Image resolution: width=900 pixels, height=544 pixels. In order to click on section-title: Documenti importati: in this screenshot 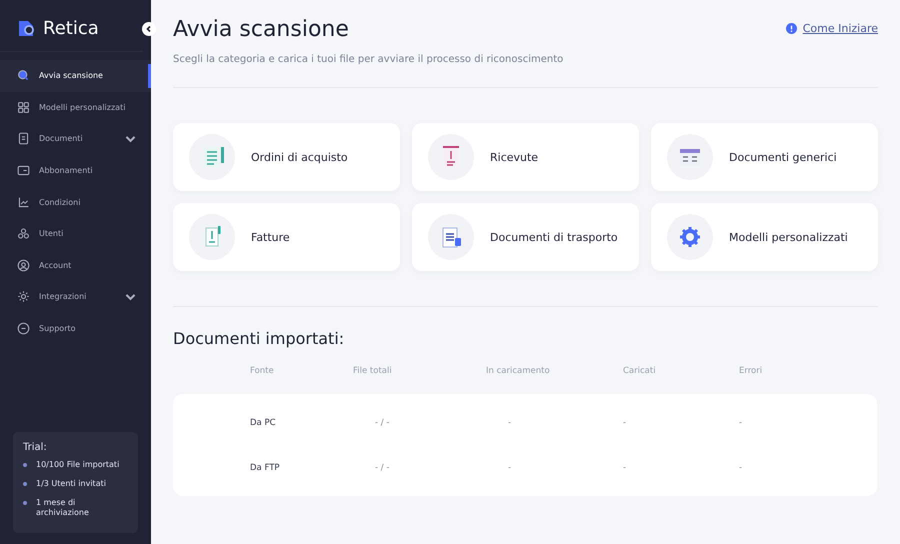, I will do `click(259, 338)`.